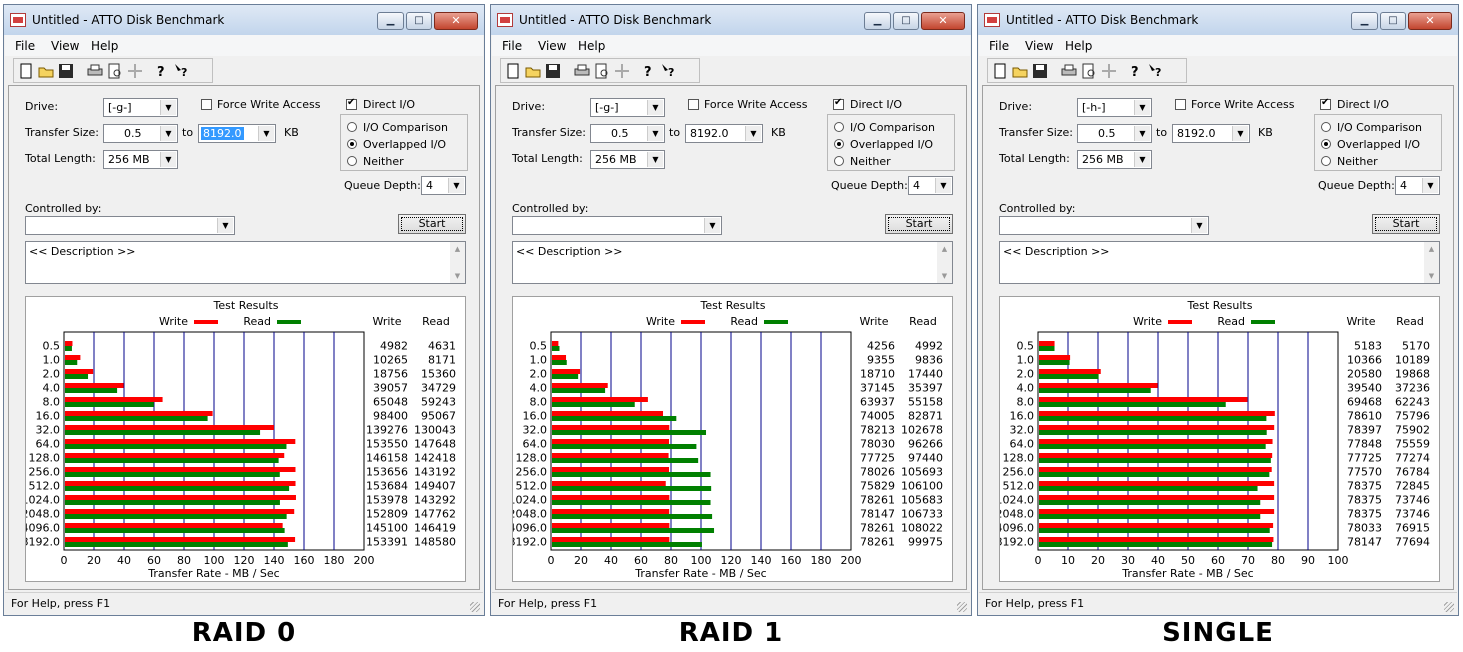  Describe the element at coordinates (1364, 458) in the screenshot. I see `write-value: 77725` at that location.